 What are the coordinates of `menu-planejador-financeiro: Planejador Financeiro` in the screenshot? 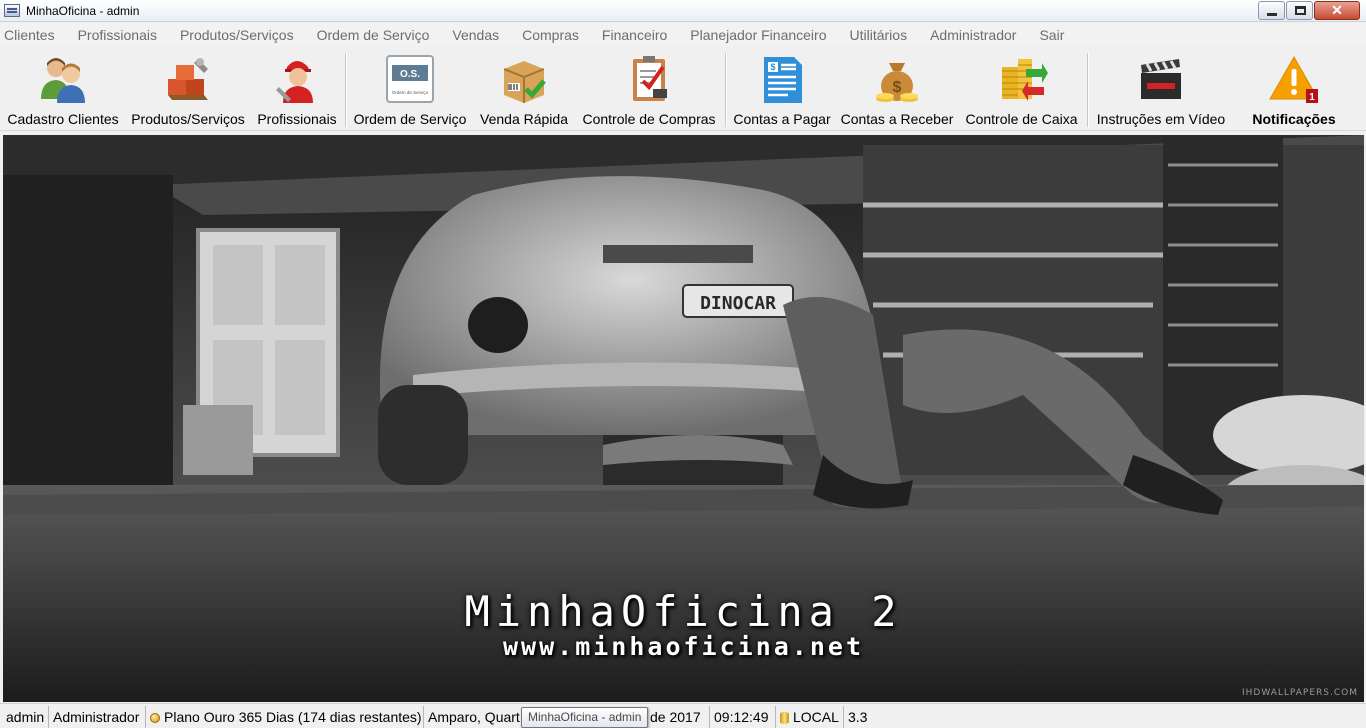 It's located at (758, 35).